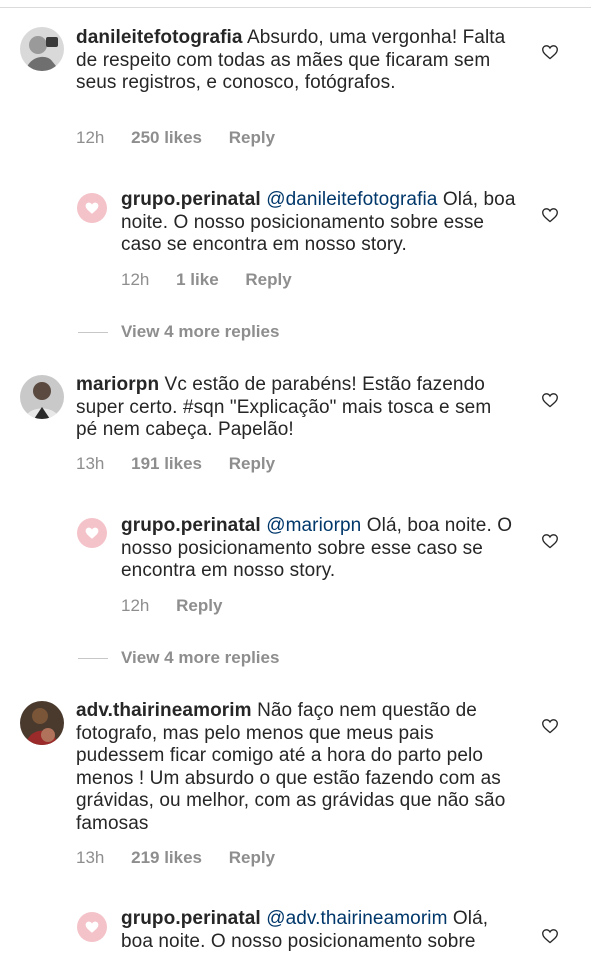 This screenshot has height=954, width=591. I want to click on reply-mention: @danileitefotografia, so click(351, 199).